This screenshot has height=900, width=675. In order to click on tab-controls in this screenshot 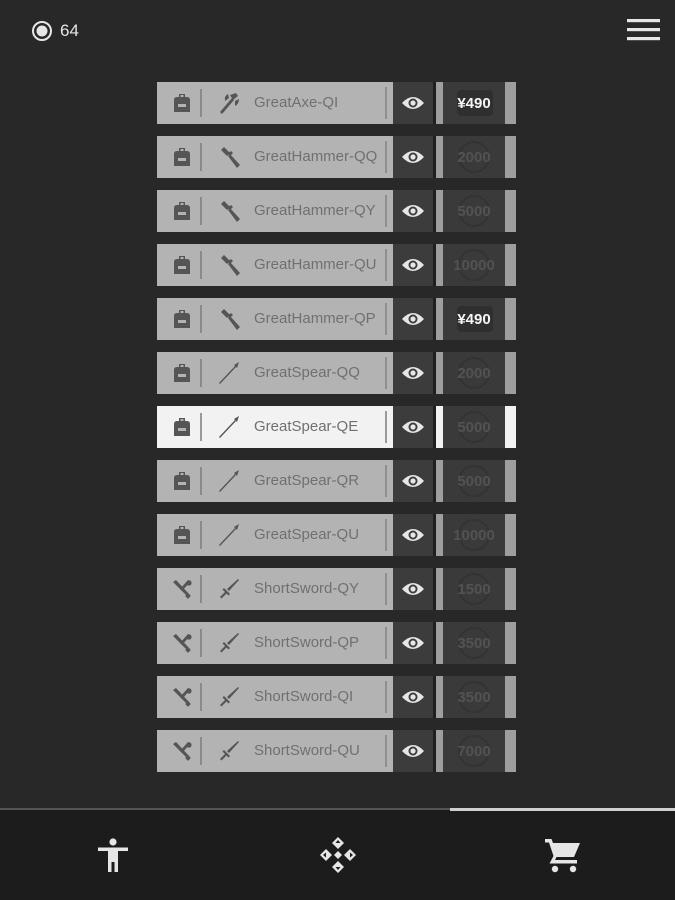, I will do `click(337, 855)`.